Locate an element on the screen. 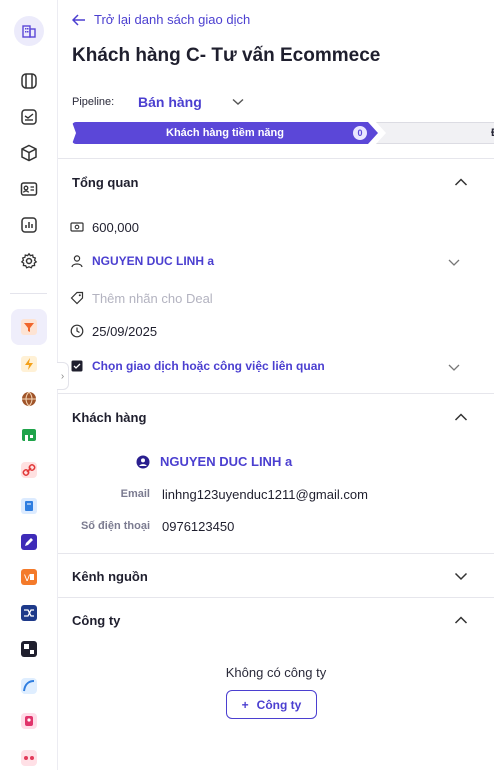 The image size is (494, 770). pipeline-select: Bán hàng is located at coordinates (191, 102).